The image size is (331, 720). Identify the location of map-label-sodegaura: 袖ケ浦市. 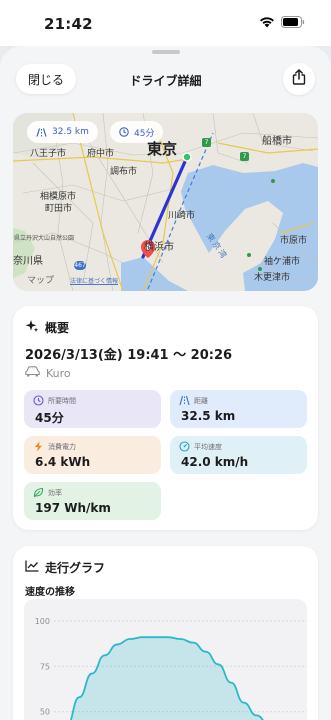
(282, 262).